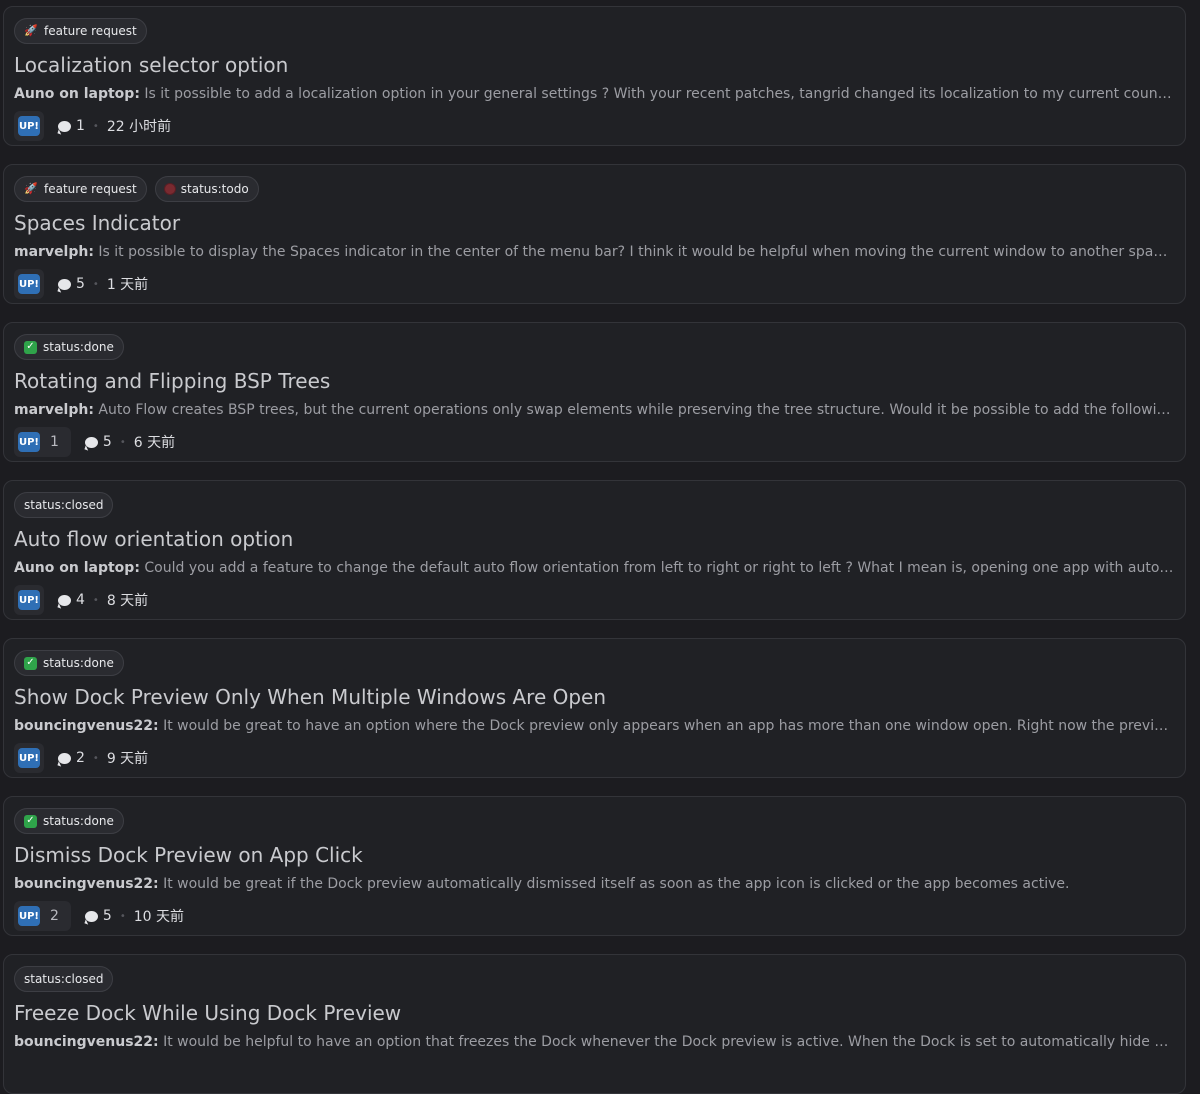 The image size is (1200, 1094). I want to click on post-title: Dismiss Dock Preview on App Click, so click(188, 855).